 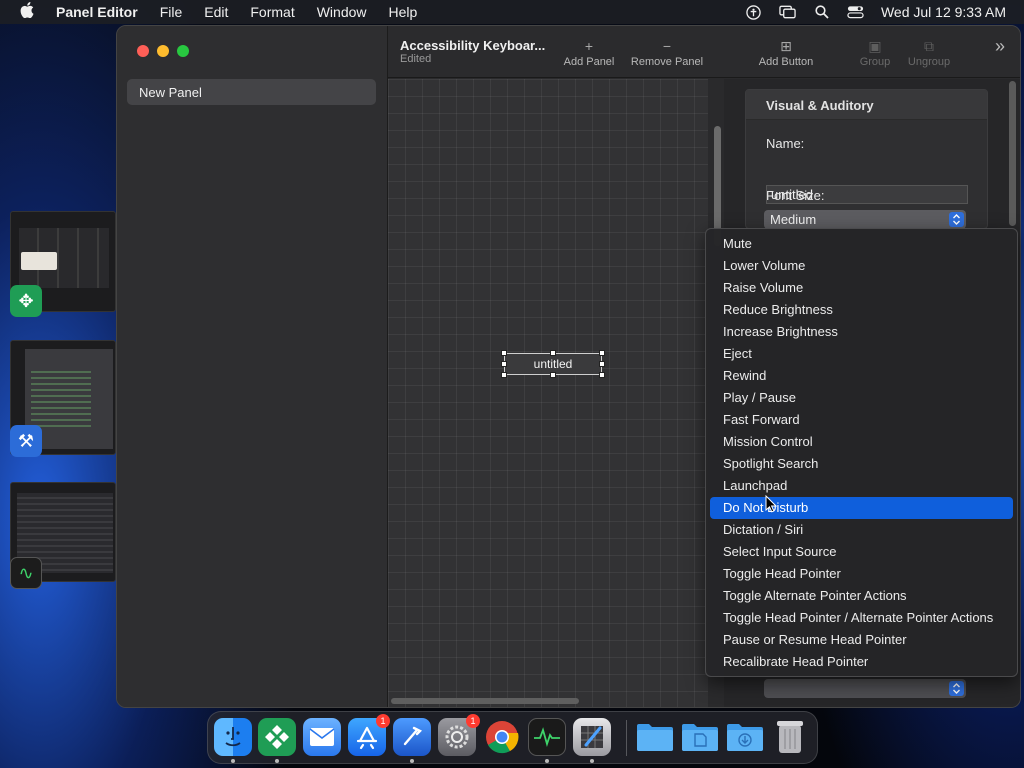 What do you see at coordinates (785, 143) in the screenshot?
I see `name-label: Name:` at bounding box center [785, 143].